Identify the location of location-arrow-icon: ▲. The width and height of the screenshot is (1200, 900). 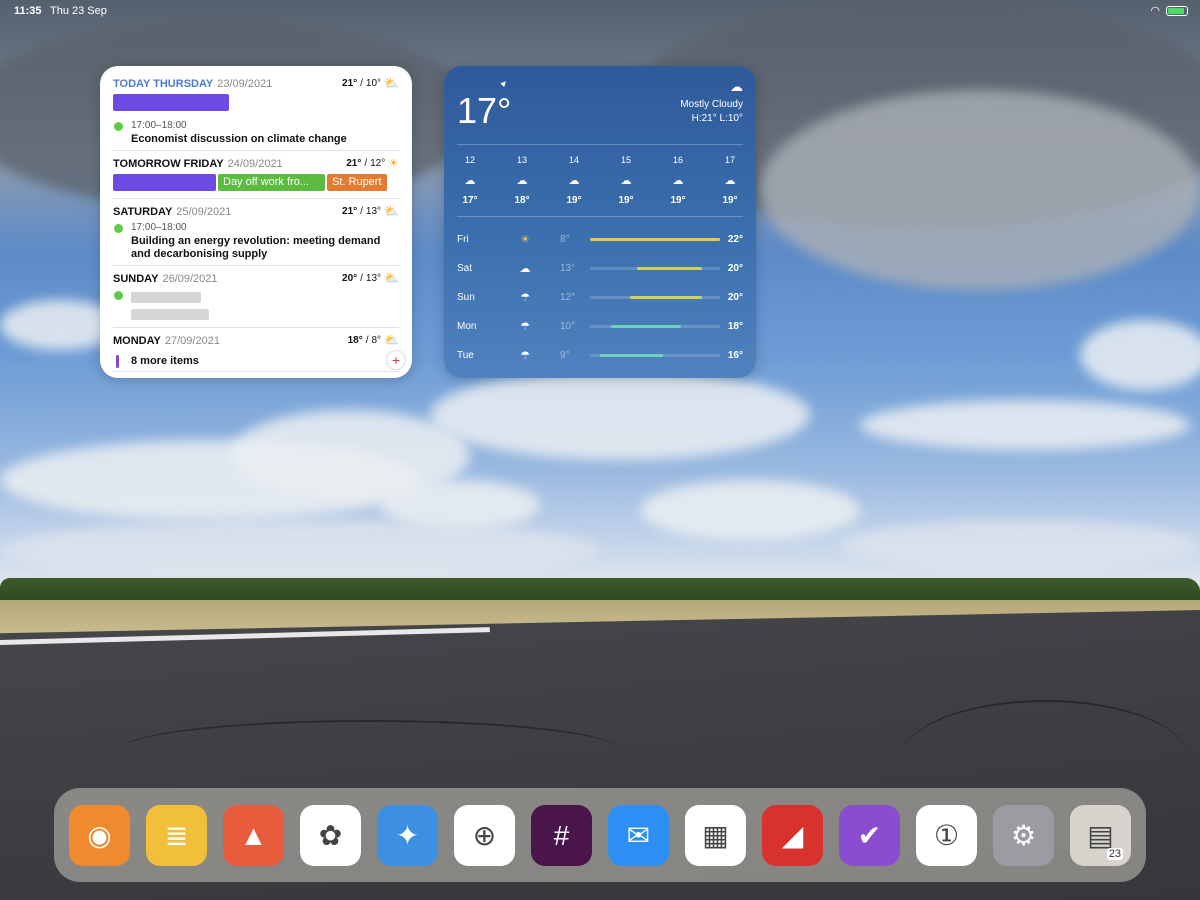
(504, 83).